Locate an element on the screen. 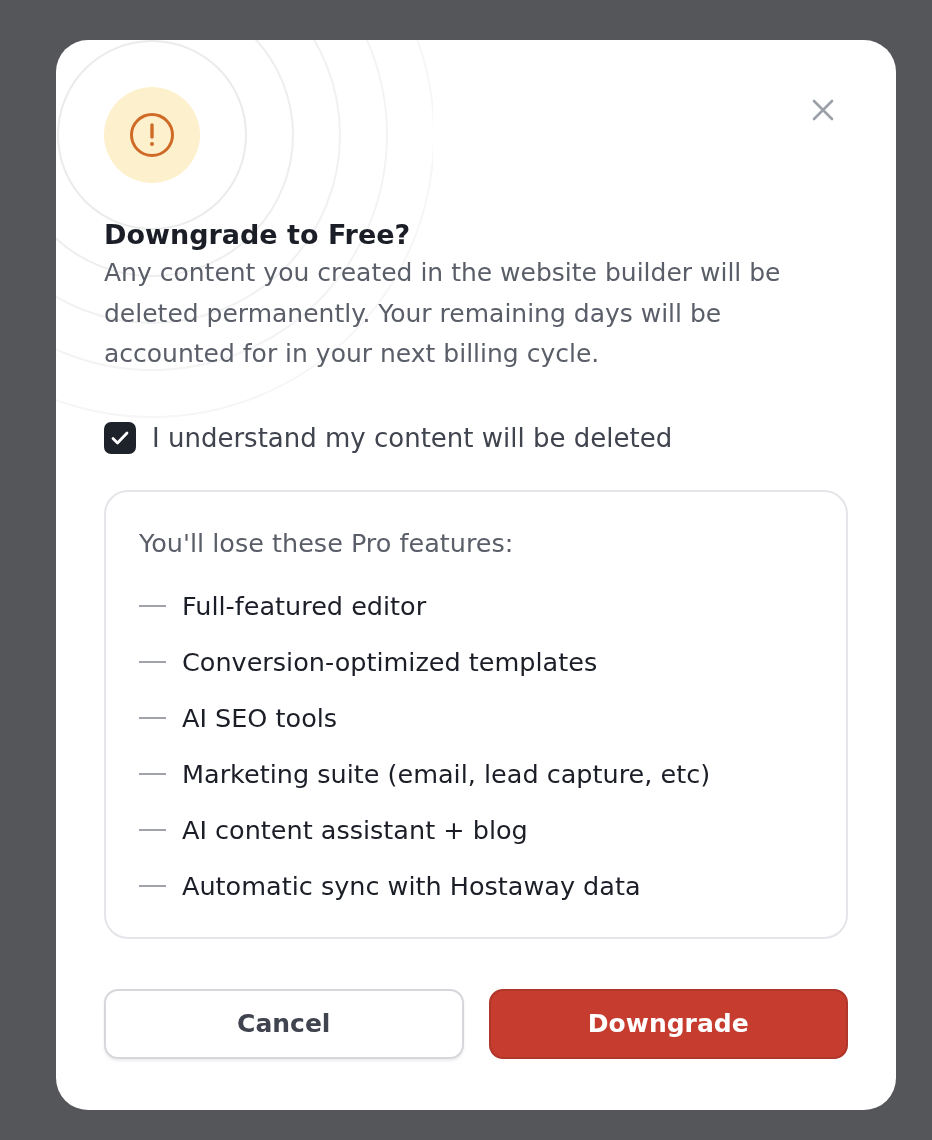 The image size is (932, 1140). check-icon is located at coordinates (120, 437).